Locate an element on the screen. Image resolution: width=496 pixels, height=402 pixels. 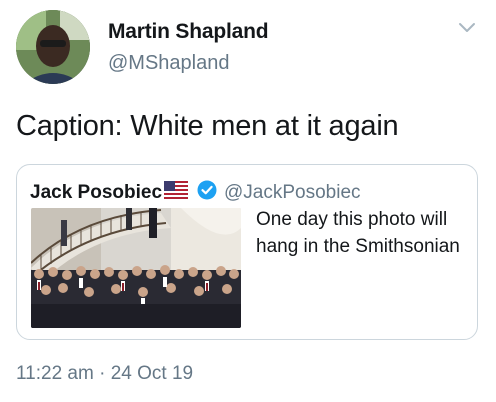
author-handle: @MShapland is located at coordinates (168, 63).